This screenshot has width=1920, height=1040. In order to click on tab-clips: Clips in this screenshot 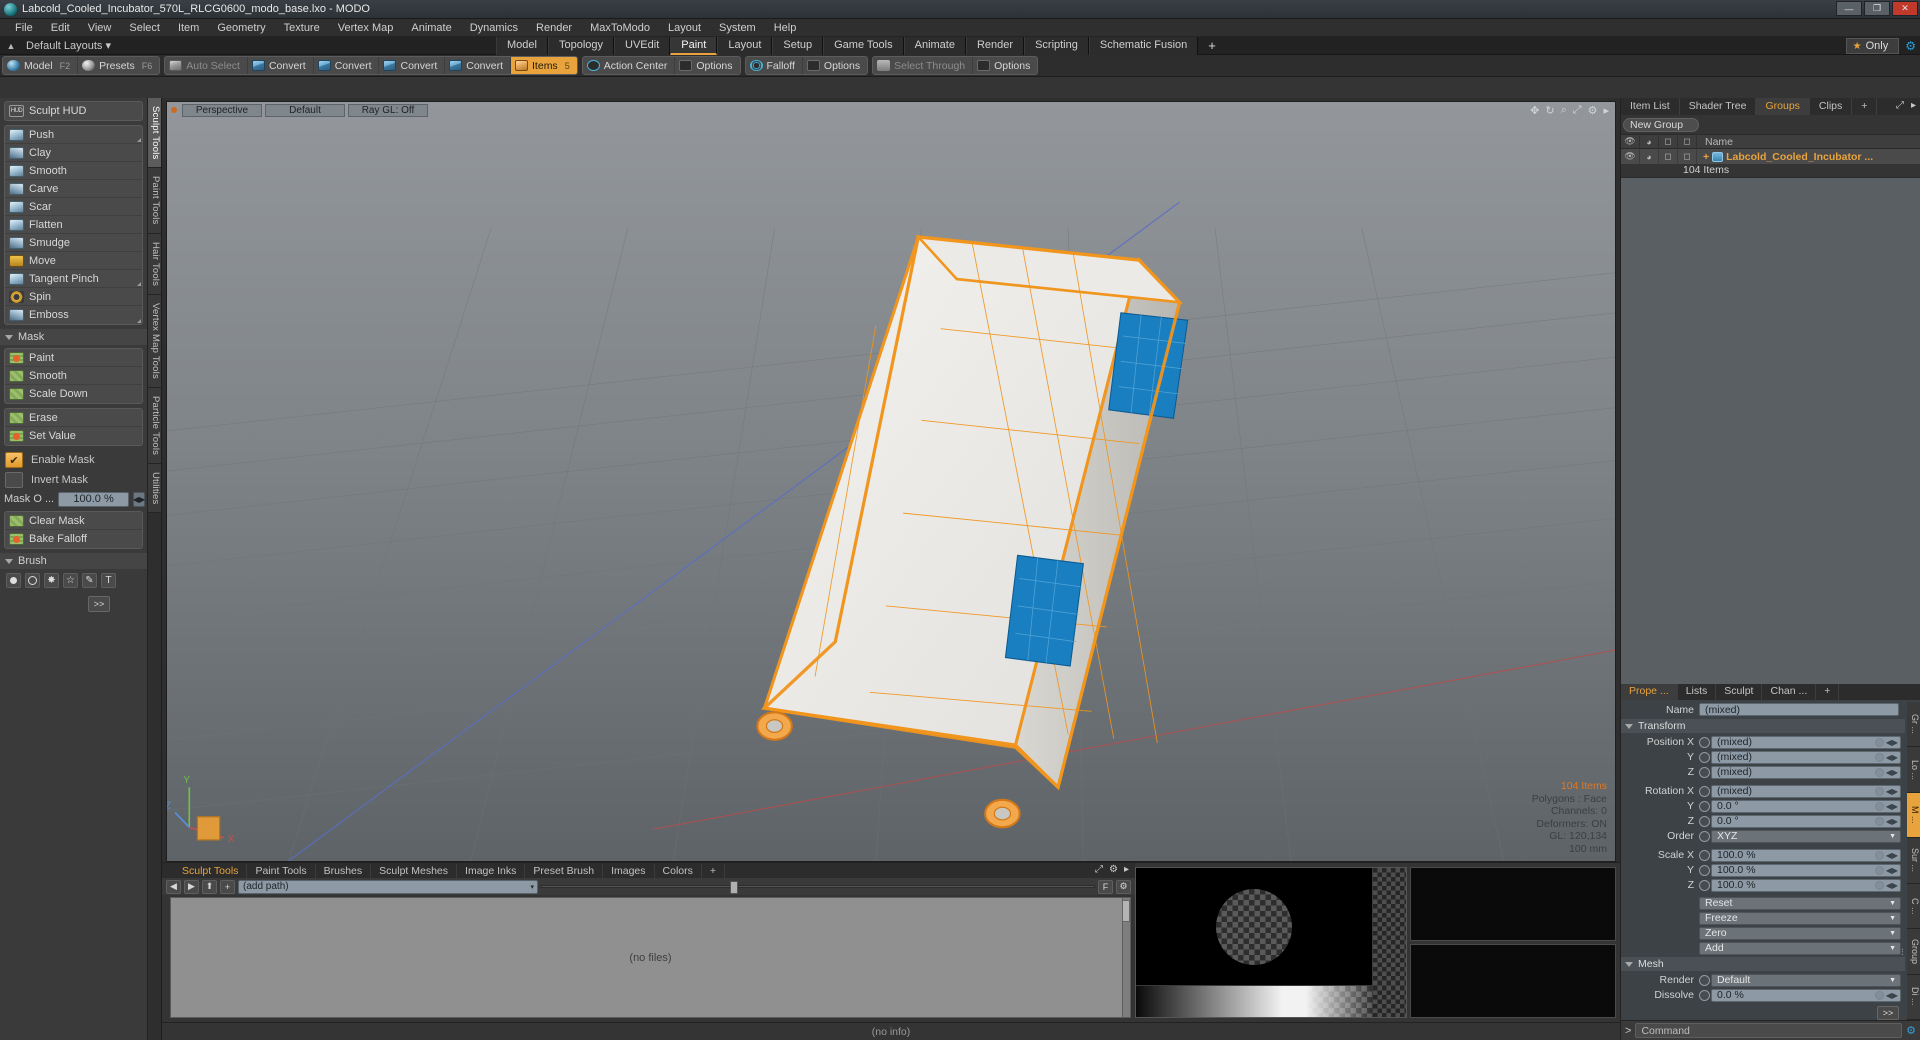, I will do `click(1831, 106)`.